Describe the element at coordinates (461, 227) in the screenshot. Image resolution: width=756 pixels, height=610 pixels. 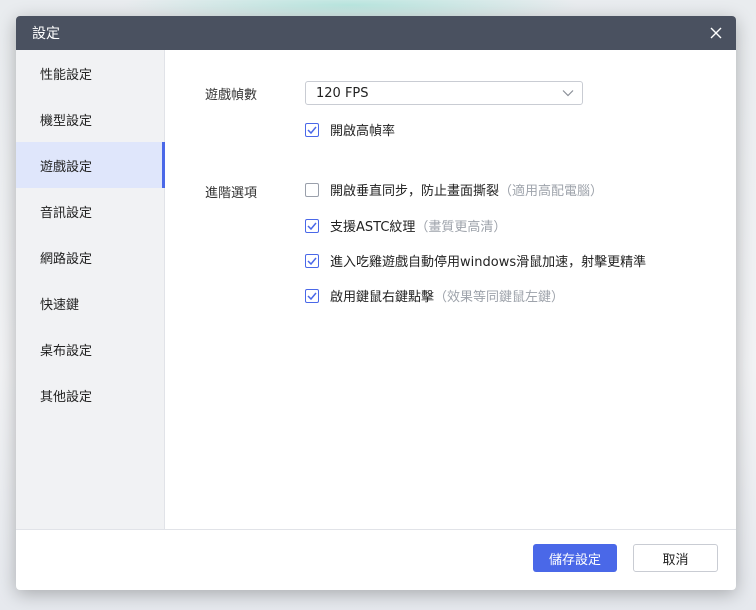
I see `astc-hint: （畫質更高清）` at that location.